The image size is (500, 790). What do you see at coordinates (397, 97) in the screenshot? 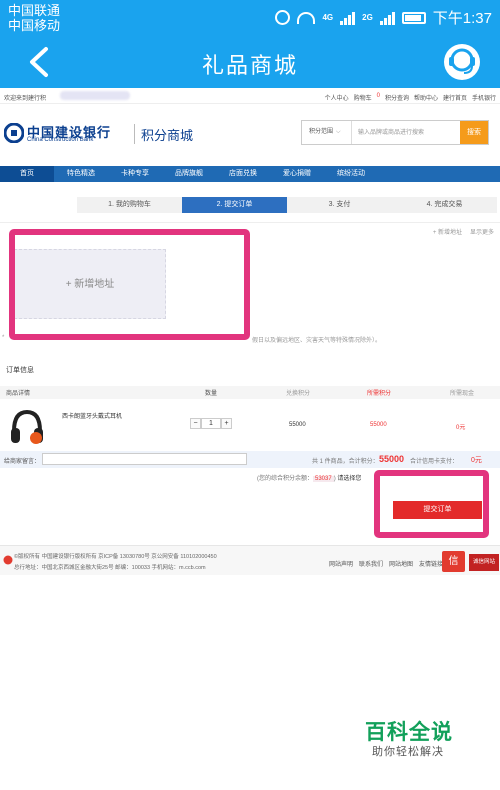
I see `points-query-link: 积分查询` at bounding box center [397, 97].